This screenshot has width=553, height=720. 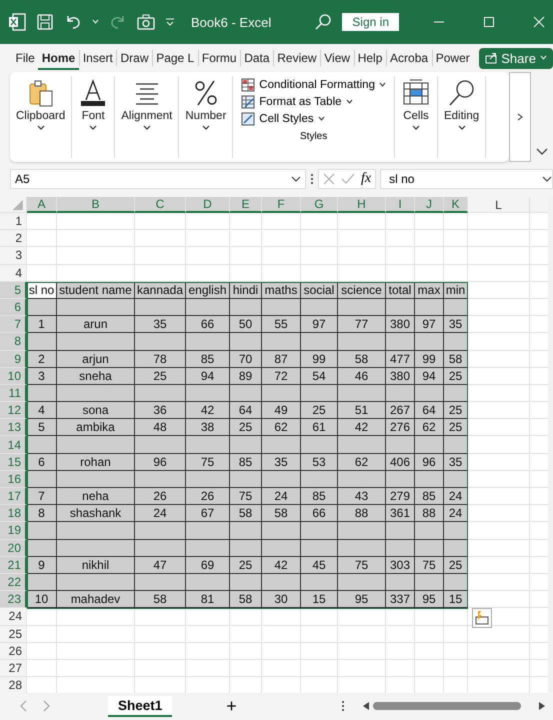 What do you see at coordinates (456, 205) in the screenshot?
I see `column-header: K` at bounding box center [456, 205].